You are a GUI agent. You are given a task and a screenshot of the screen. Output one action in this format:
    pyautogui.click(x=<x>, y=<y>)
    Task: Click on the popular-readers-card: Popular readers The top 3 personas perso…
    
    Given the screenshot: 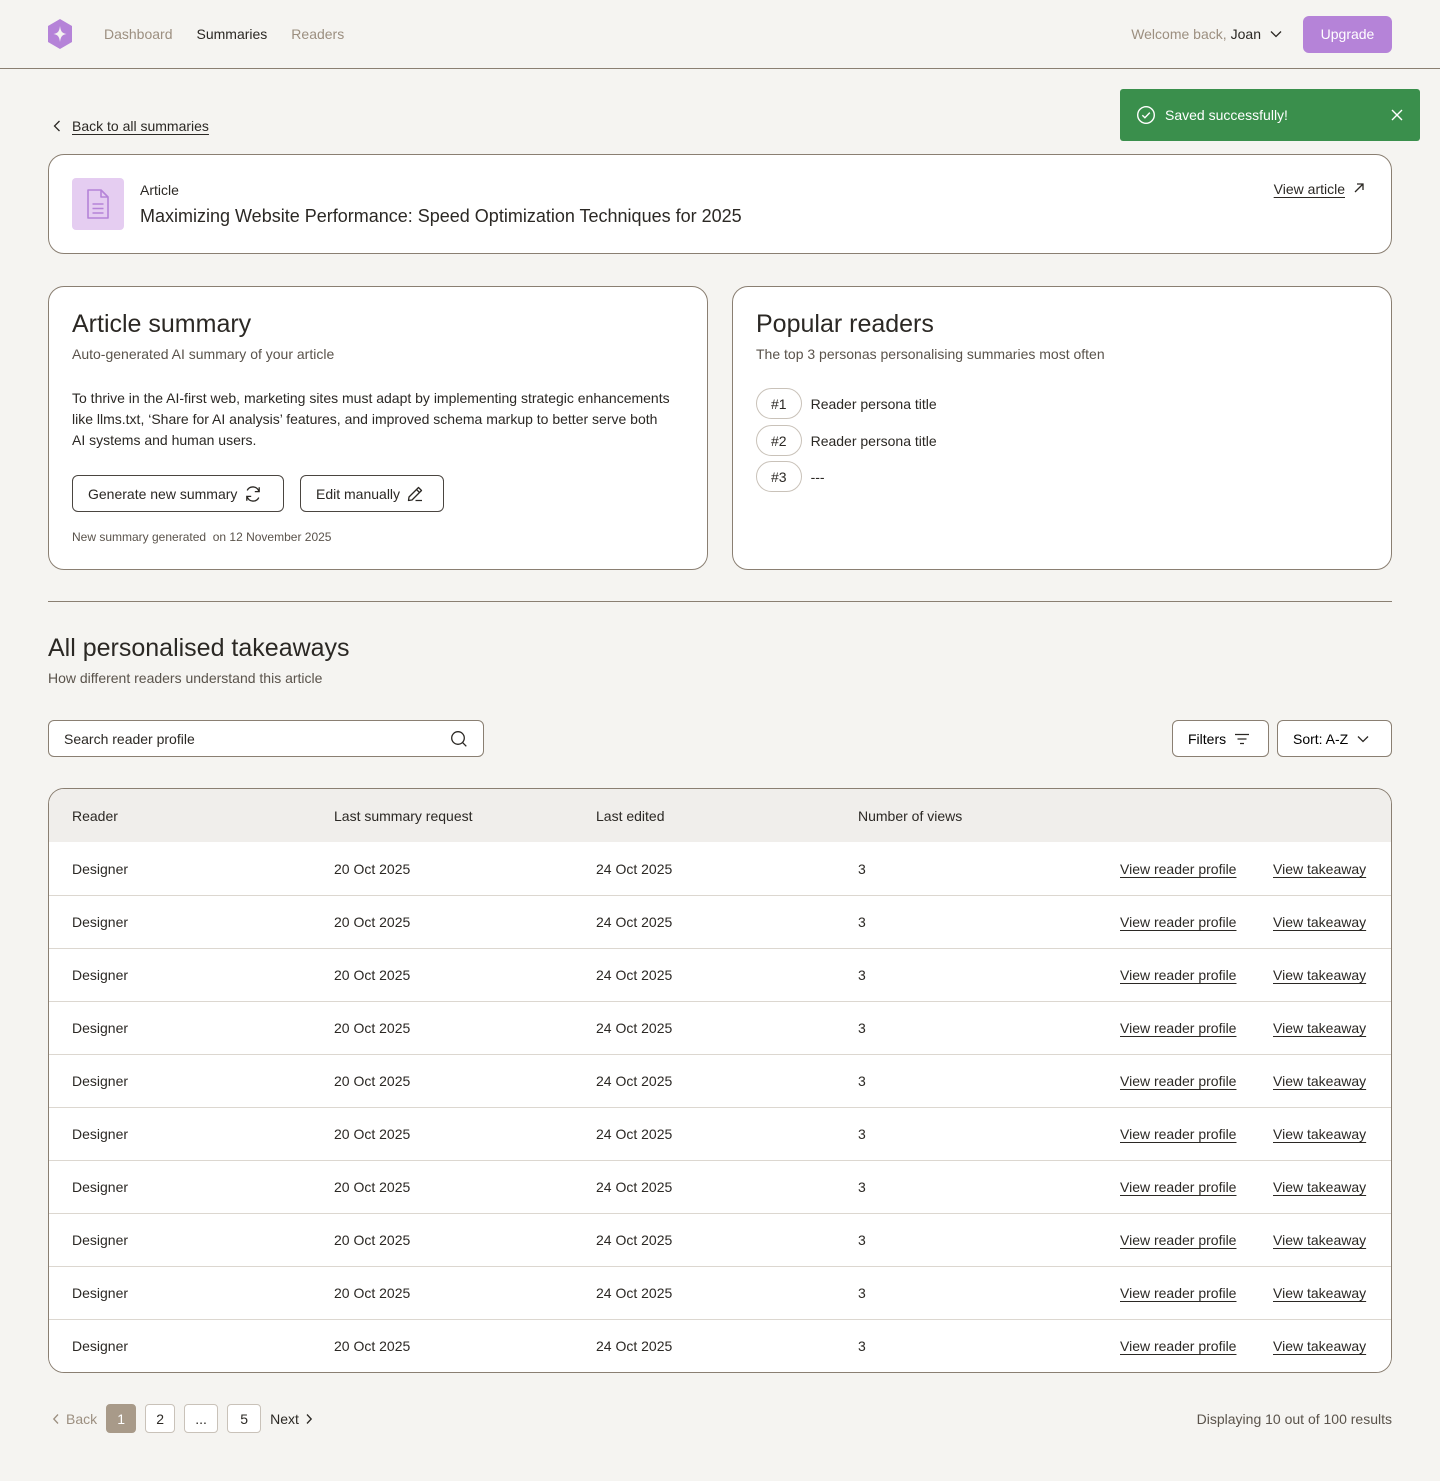 What is the action you would take?
    pyautogui.click(x=1062, y=428)
    